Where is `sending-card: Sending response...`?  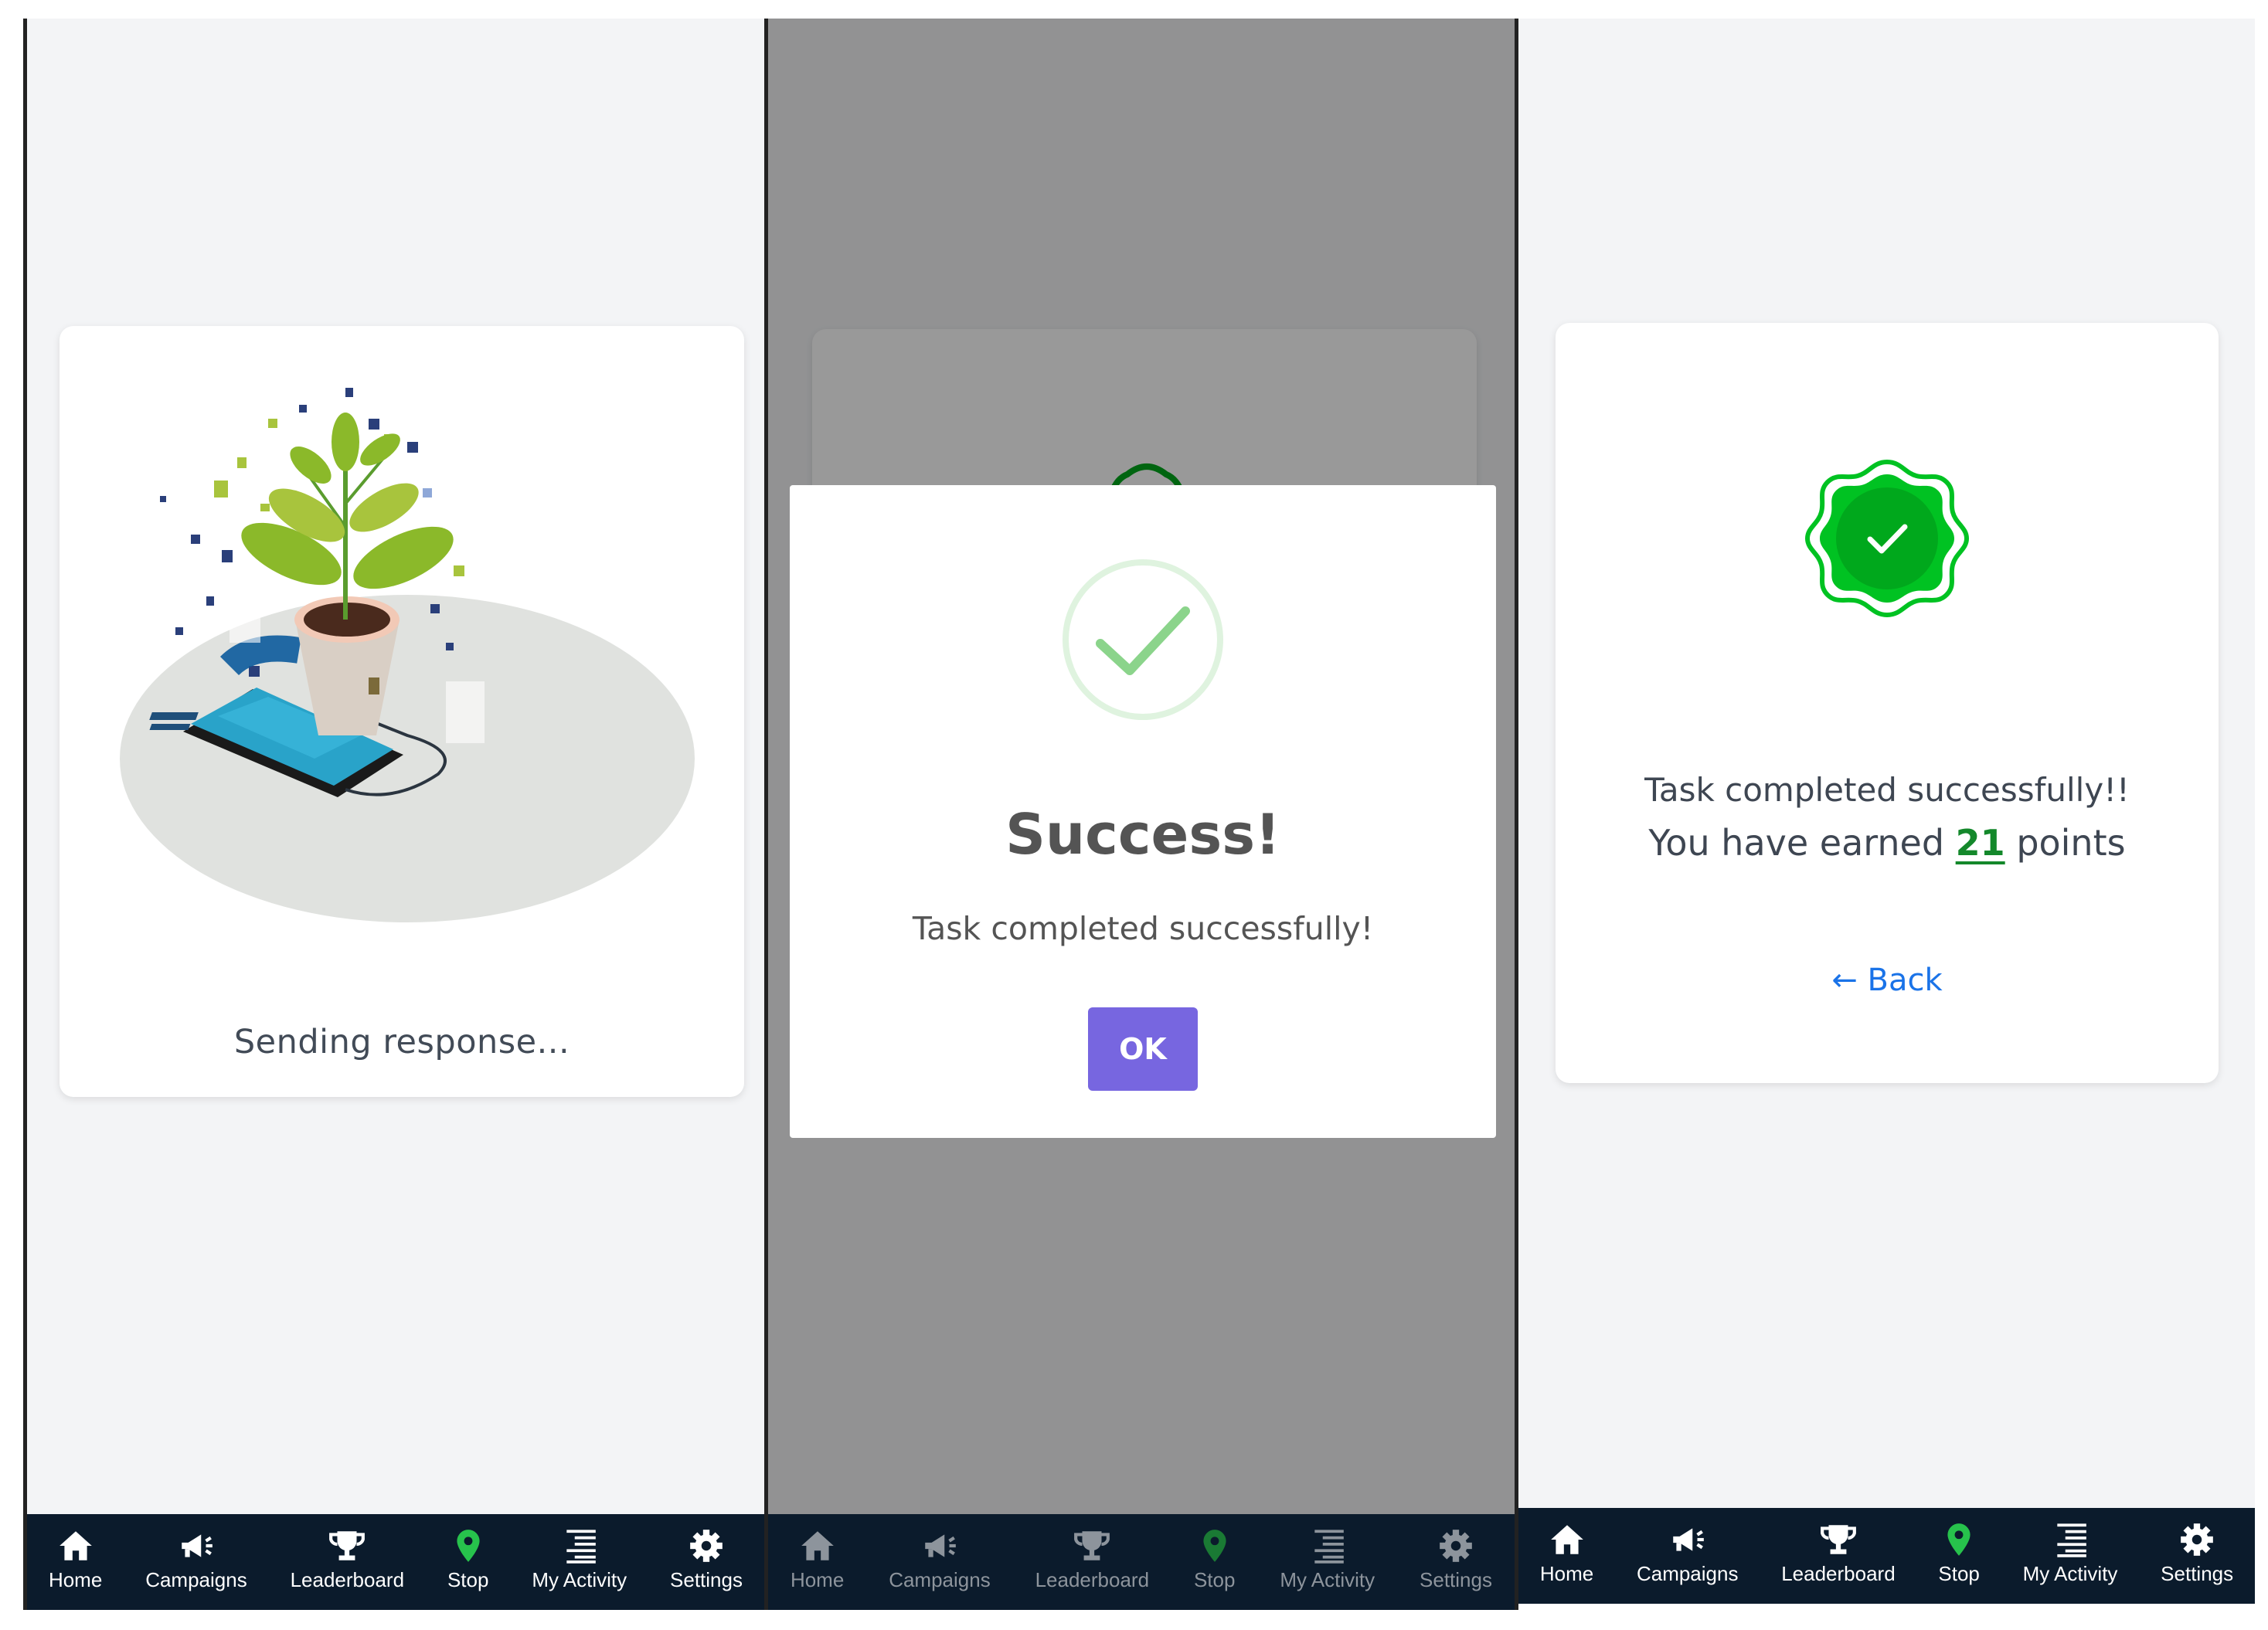 sending-card: Sending response... is located at coordinates (402, 711).